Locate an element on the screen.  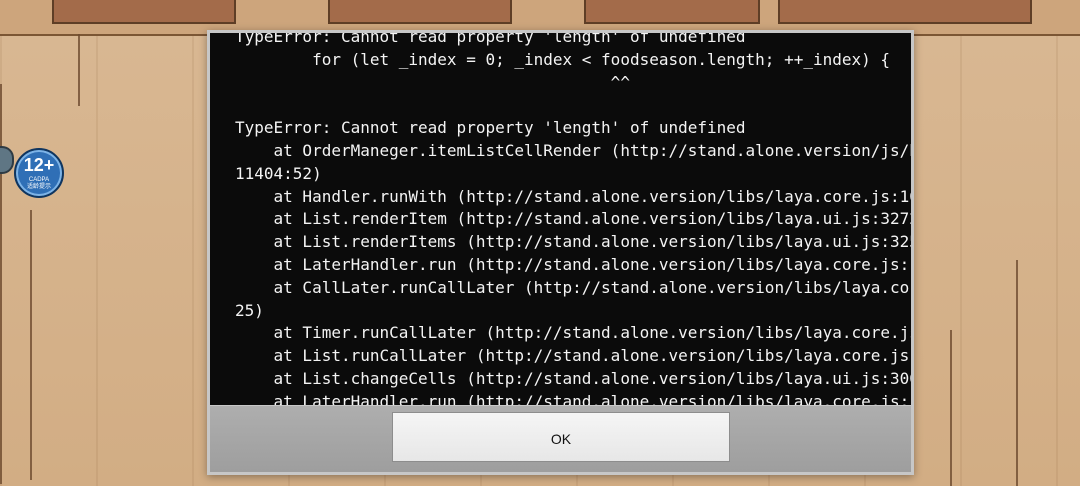
age-rating-org: CADPA is located at coordinates (39, 180).